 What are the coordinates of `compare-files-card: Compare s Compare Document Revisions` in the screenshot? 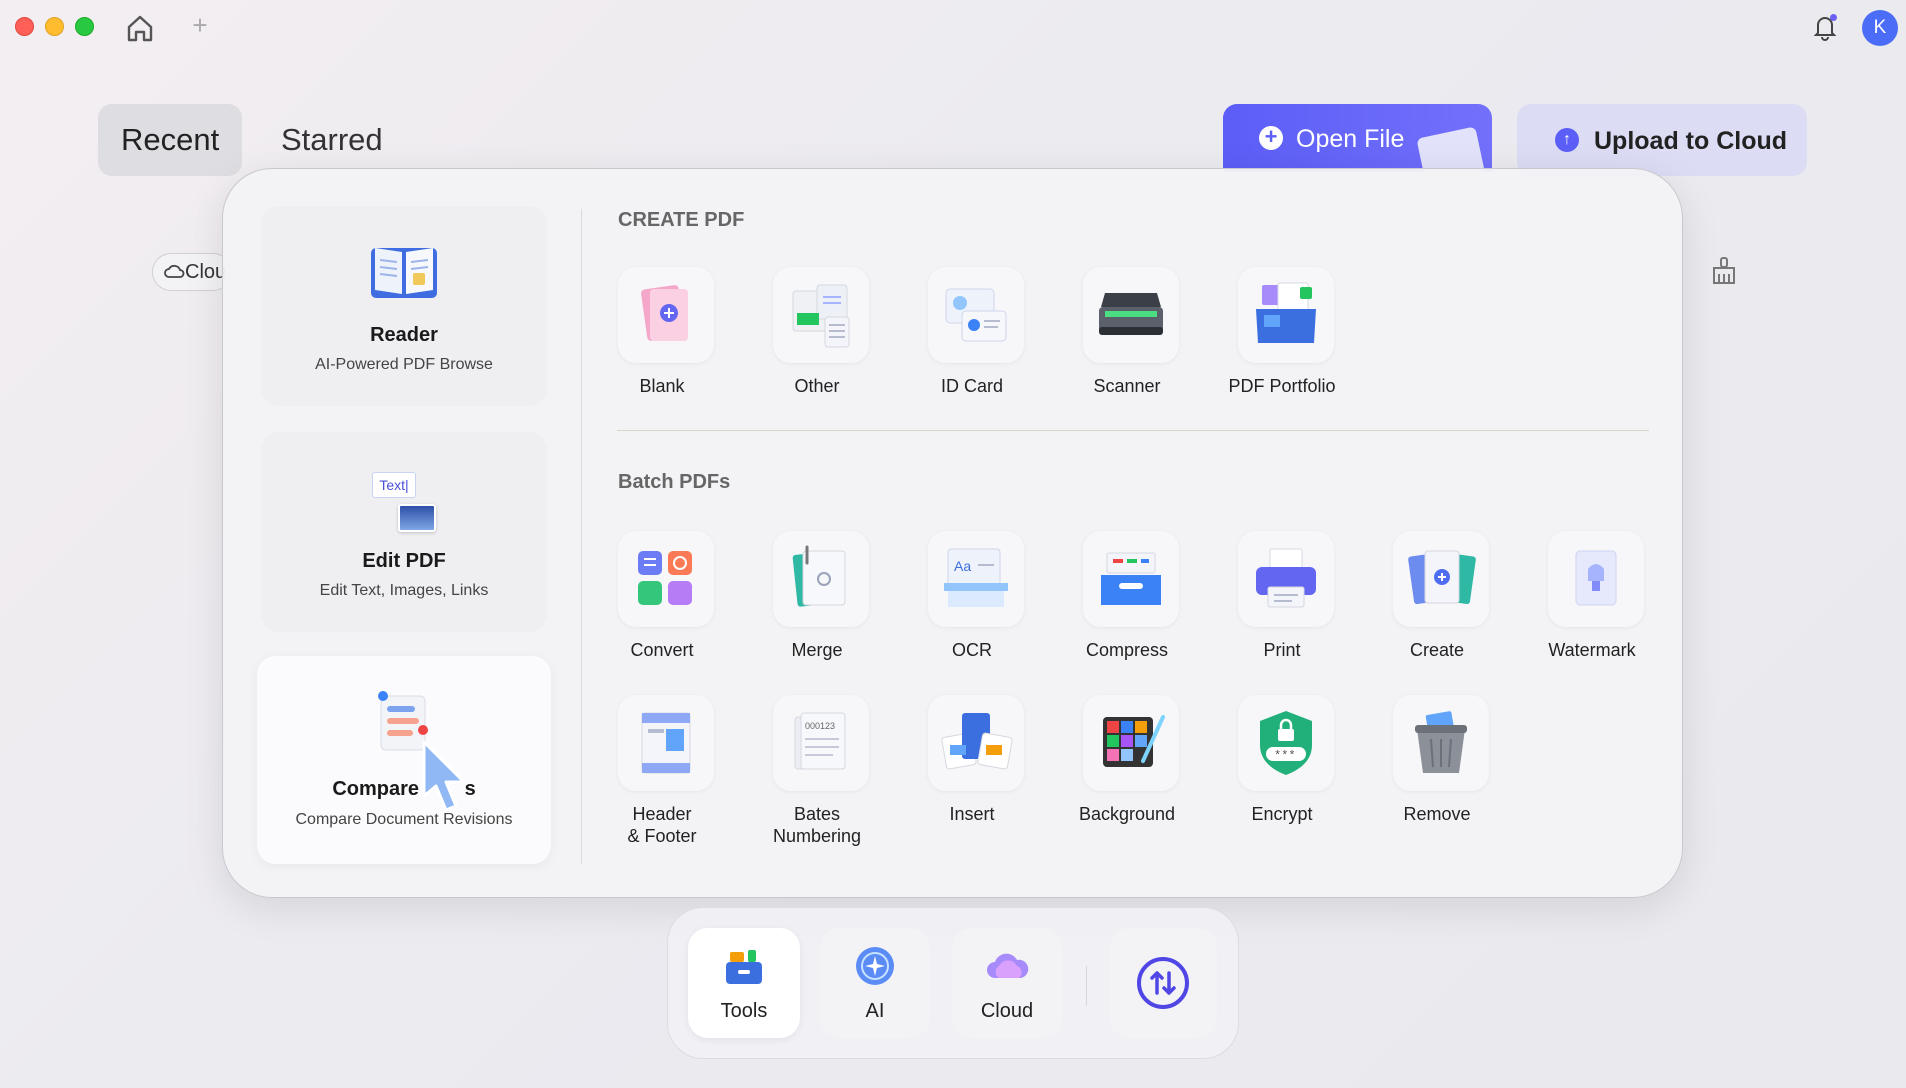 It's located at (404, 760).